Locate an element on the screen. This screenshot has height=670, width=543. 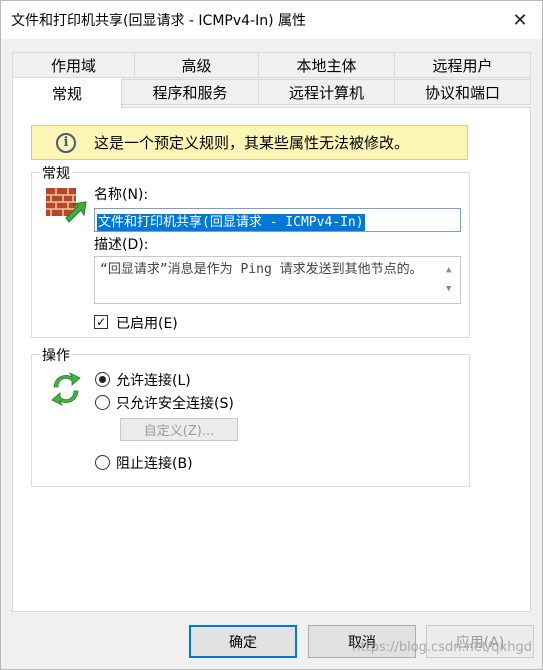
name-field: 文件和打印机共享(回显请求 - ICMPv4-In) is located at coordinates (277, 220).